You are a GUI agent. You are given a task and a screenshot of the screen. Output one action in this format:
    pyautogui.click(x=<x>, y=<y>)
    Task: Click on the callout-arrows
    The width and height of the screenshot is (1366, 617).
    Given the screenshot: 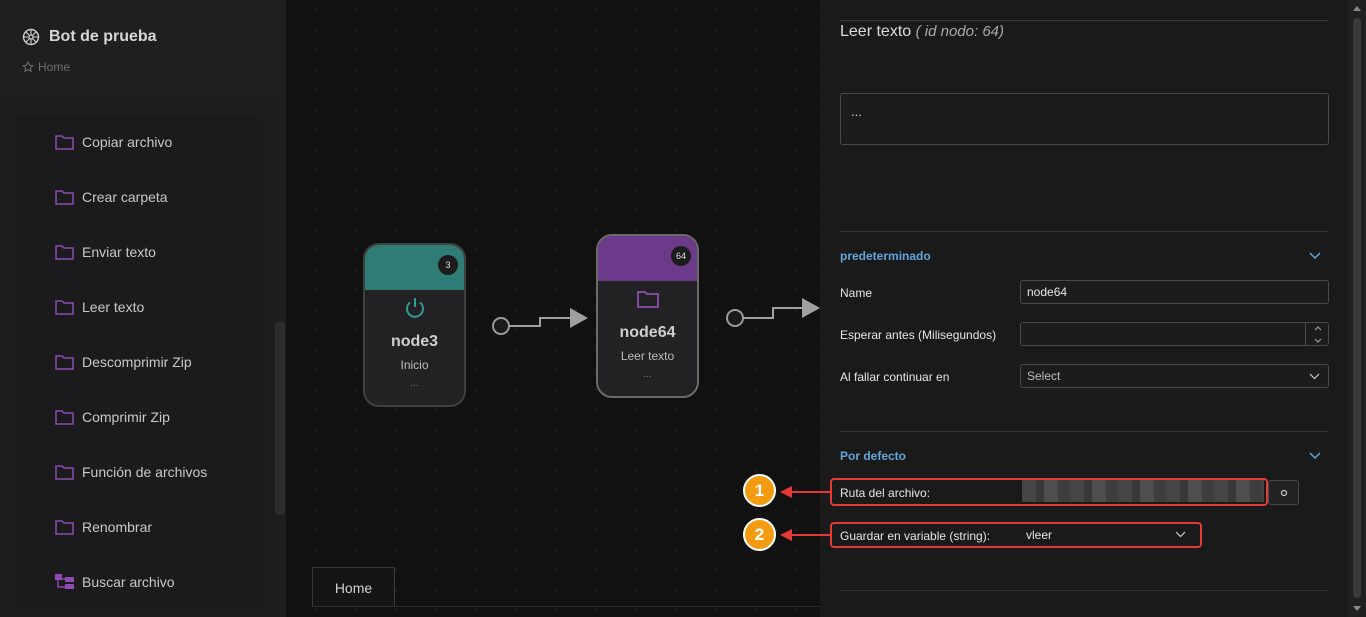 What is the action you would take?
    pyautogui.click(x=805, y=513)
    